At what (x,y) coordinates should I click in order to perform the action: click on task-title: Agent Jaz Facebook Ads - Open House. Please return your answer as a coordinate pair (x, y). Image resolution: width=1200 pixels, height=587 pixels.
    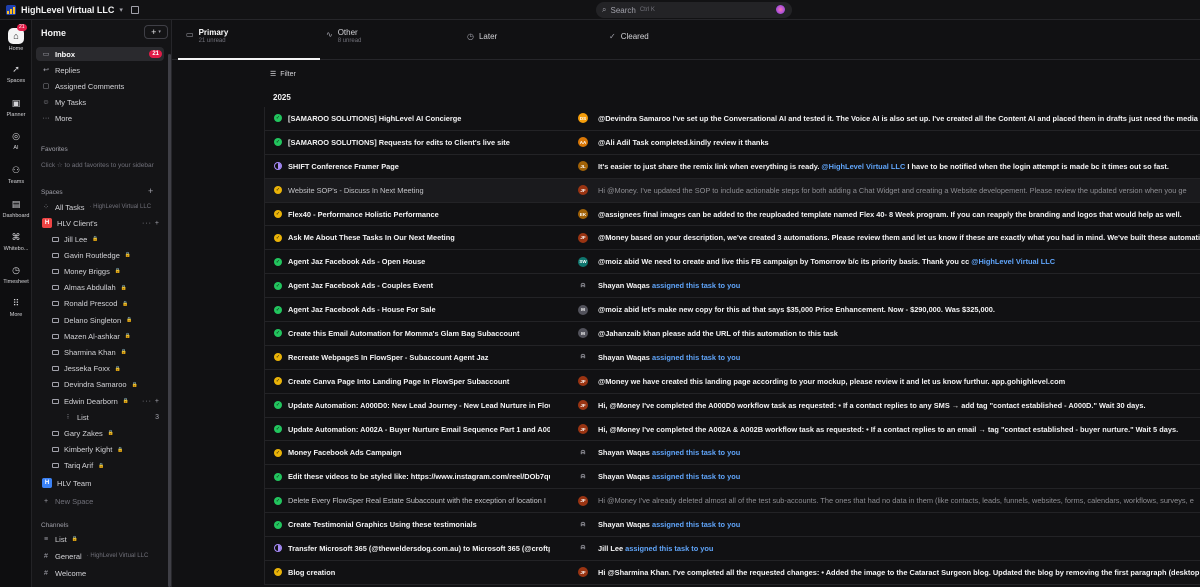
    Looking at the image, I should click on (419, 261).